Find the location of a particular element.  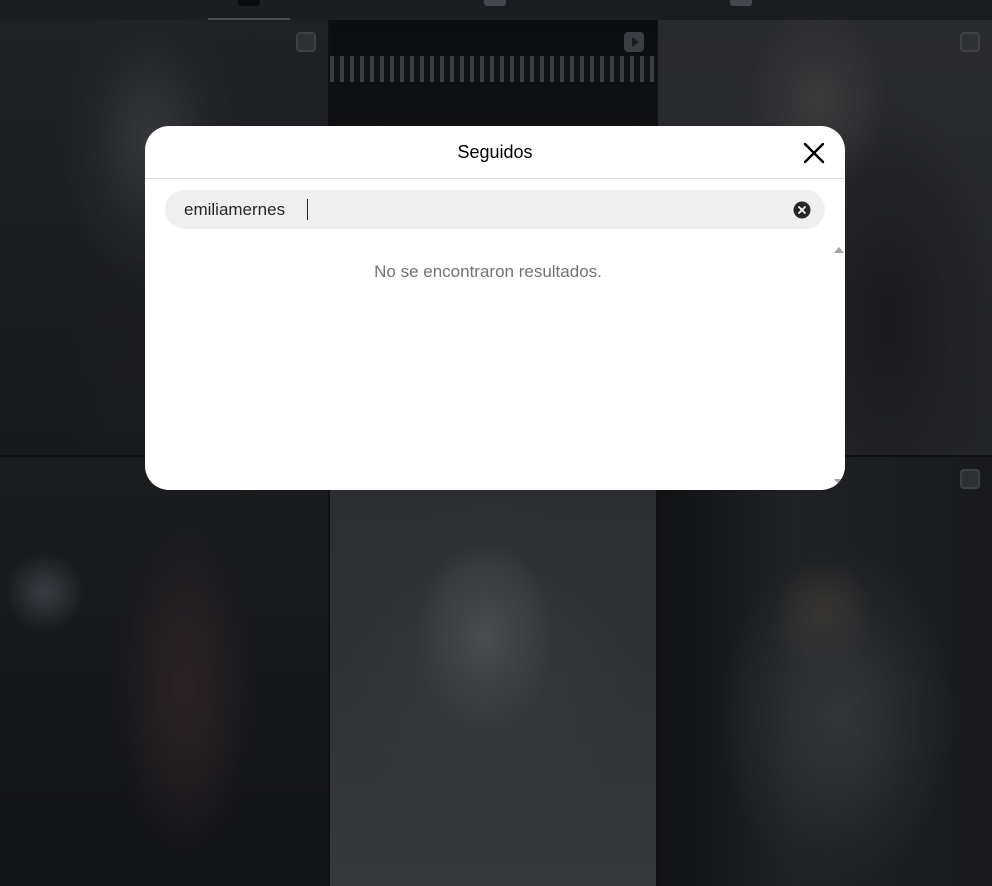

no-results-message: No se encontraron resultados. is located at coordinates (488, 271).